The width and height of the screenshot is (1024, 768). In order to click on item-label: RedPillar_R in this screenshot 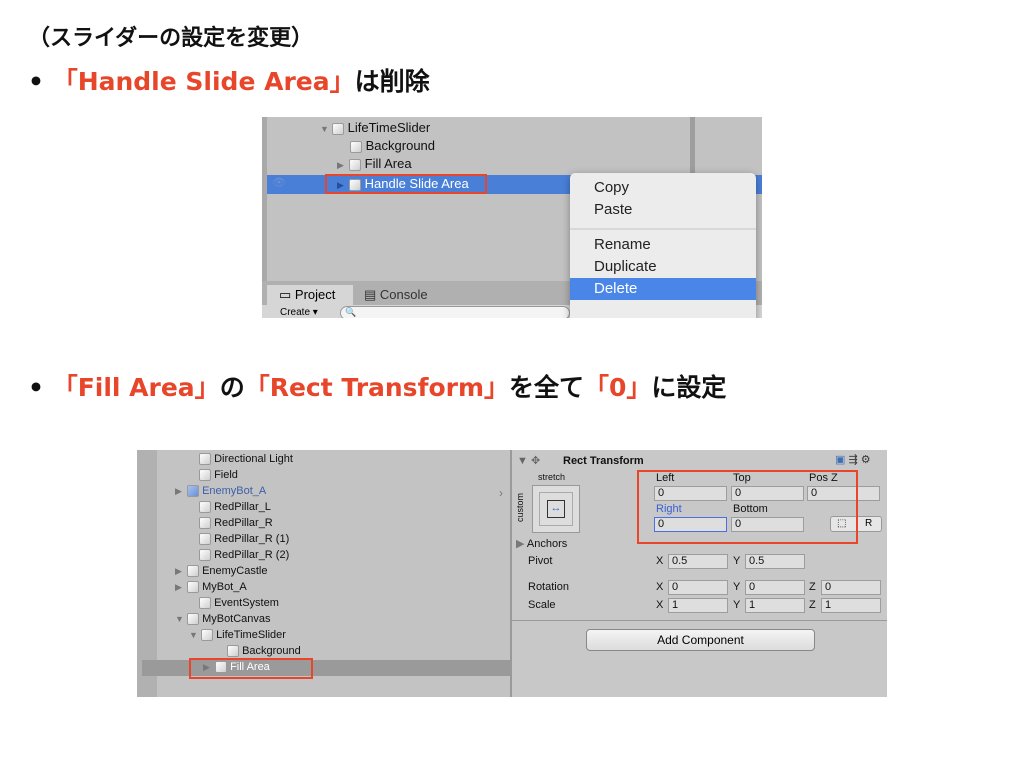, I will do `click(243, 523)`.